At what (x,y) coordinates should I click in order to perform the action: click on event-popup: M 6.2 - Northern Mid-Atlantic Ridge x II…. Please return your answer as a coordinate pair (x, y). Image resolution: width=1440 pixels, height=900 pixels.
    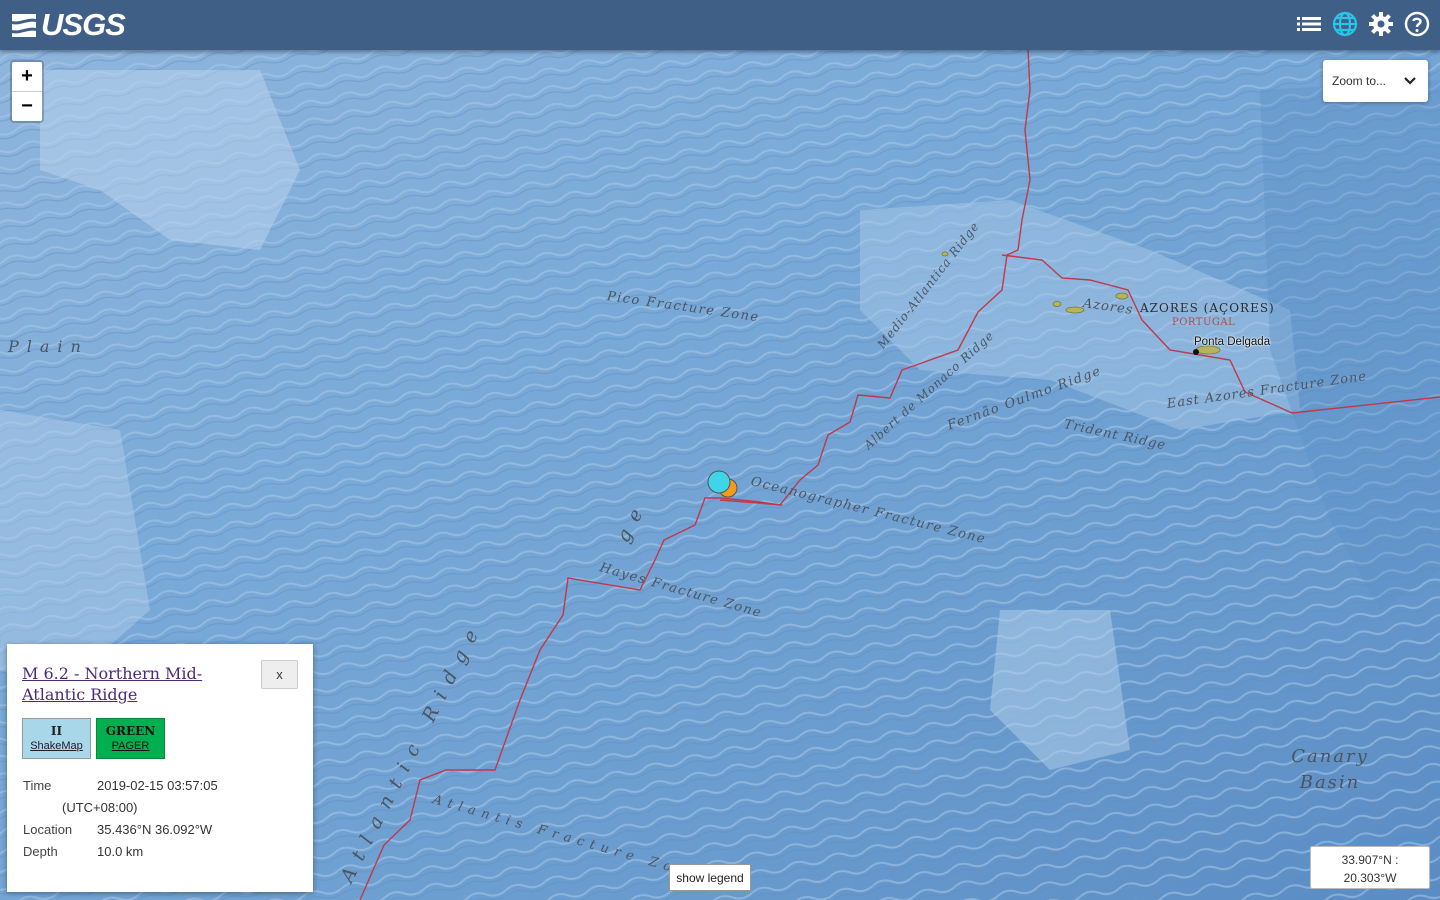
    Looking at the image, I should click on (160, 768).